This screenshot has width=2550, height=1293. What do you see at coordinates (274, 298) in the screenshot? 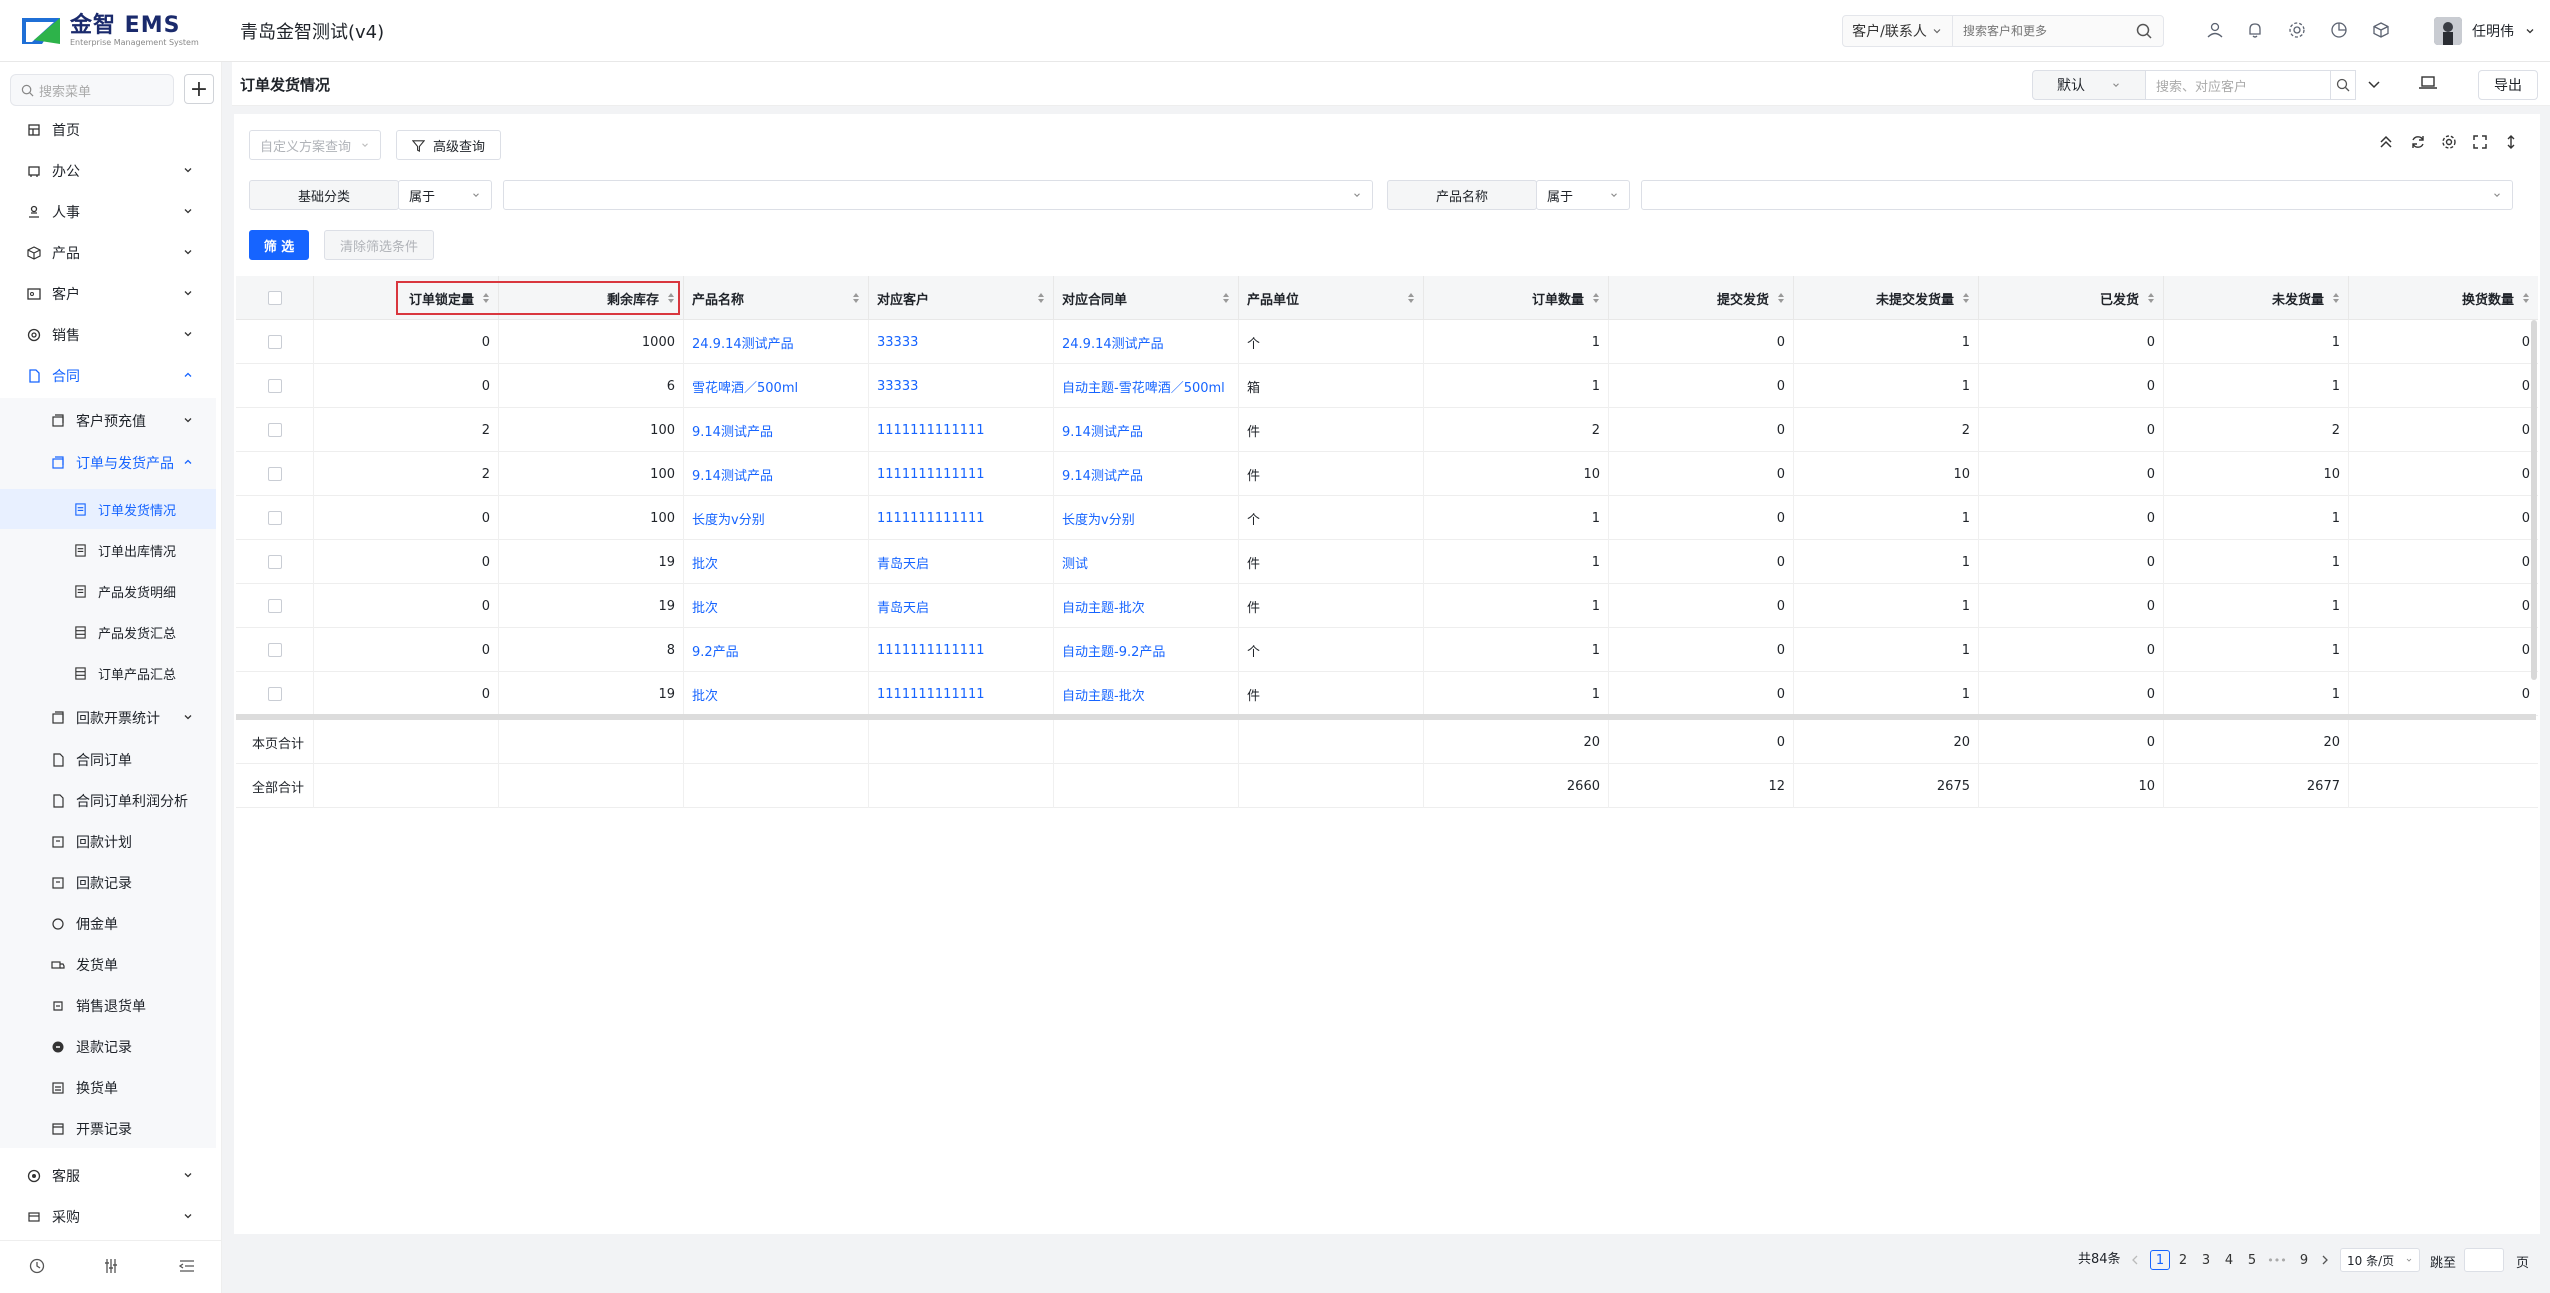
I see `select-all-checkbox` at bounding box center [274, 298].